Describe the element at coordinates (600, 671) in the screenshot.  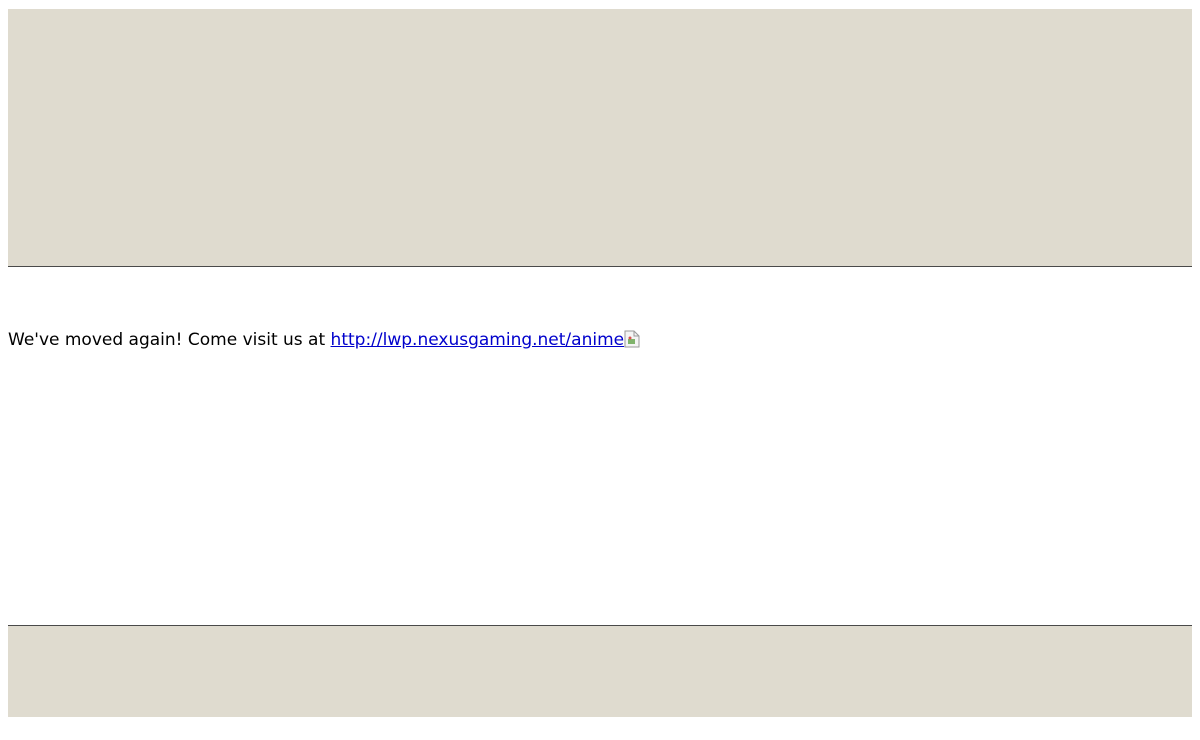
I see `footer-band` at that location.